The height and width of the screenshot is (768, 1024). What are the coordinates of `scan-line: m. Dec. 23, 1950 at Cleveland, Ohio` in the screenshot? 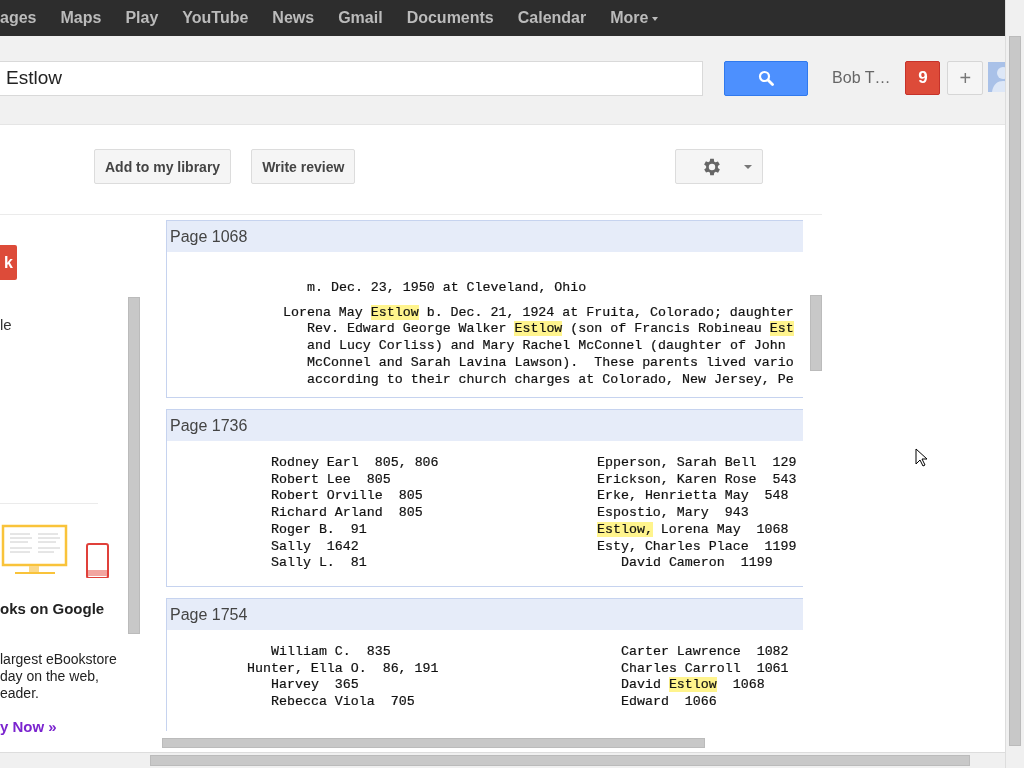 It's located at (447, 288).